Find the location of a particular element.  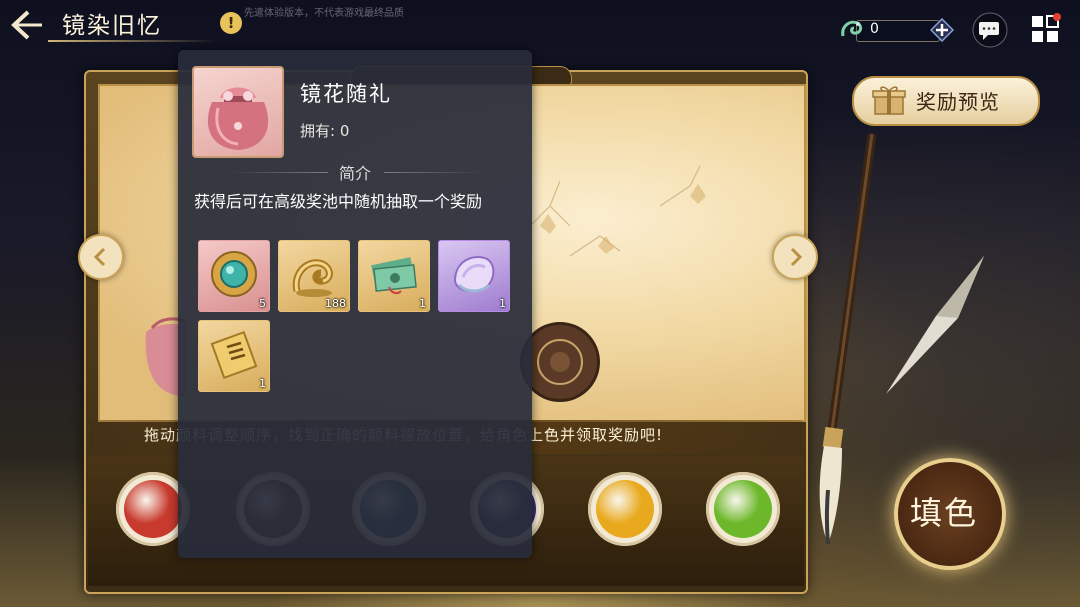

currency-bar is located at coordinates (898, 31).